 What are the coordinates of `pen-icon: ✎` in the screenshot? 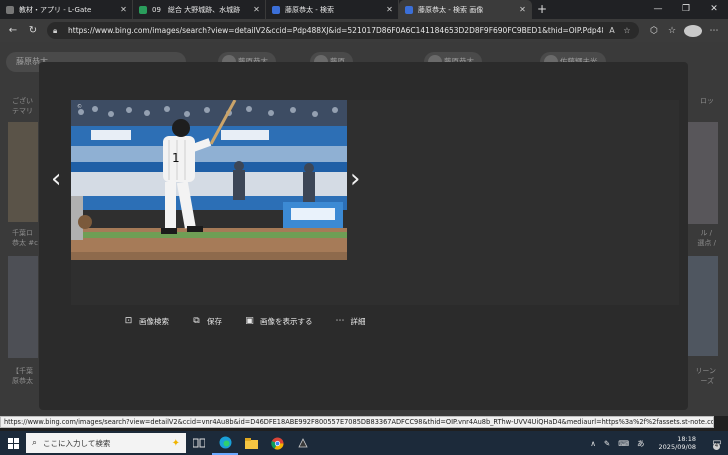 It's located at (607, 443).